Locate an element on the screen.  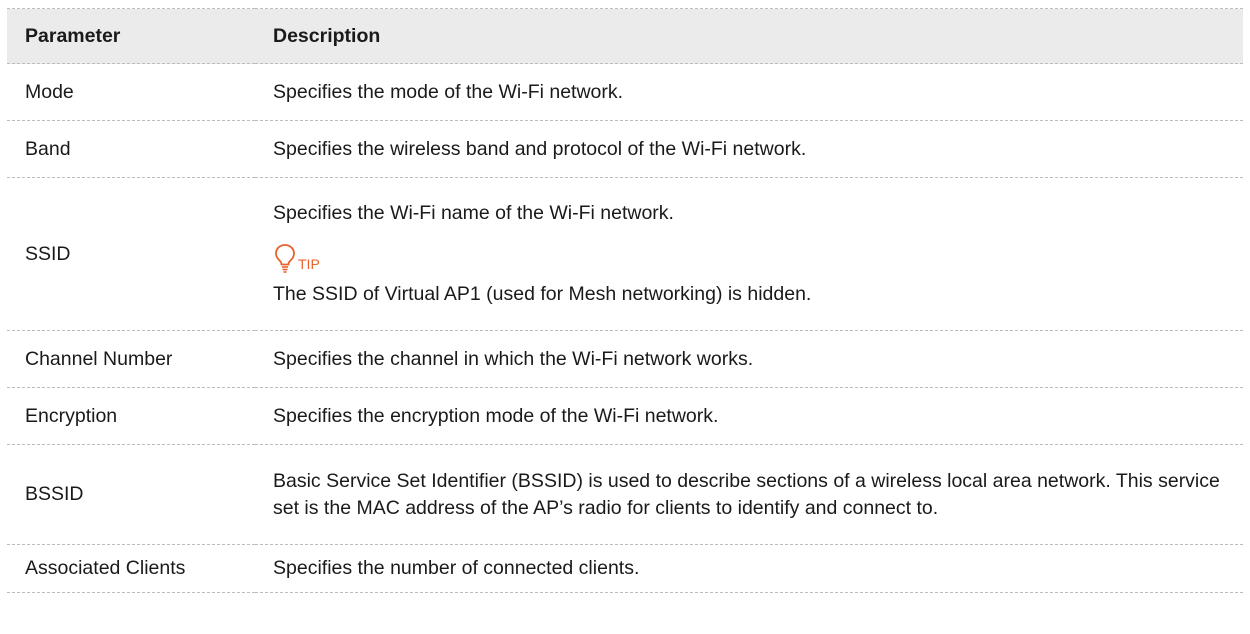
description-cell: Specifies the mode of the Wi-Fi network. is located at coordinates (749, 92).